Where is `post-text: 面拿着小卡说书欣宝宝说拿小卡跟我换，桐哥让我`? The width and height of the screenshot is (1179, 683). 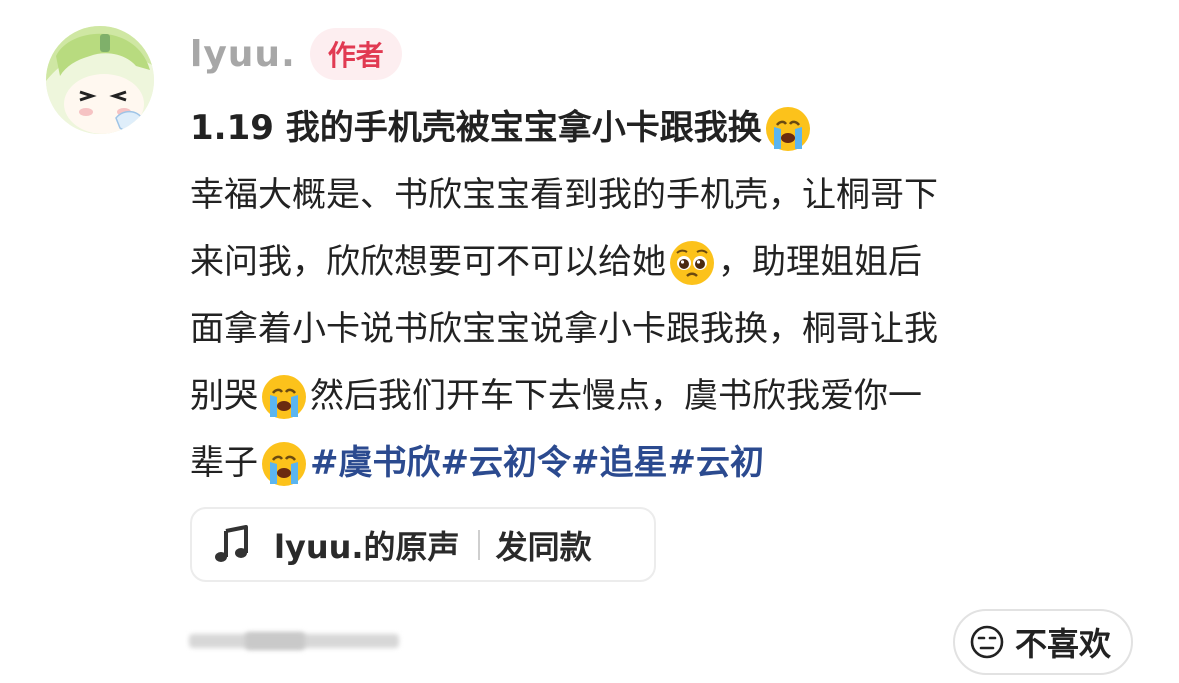
post-text: 面拿着小卡说书欣宝宝说拿小卡跟我换，桐哥让我 is located at coordinates (564, 329).